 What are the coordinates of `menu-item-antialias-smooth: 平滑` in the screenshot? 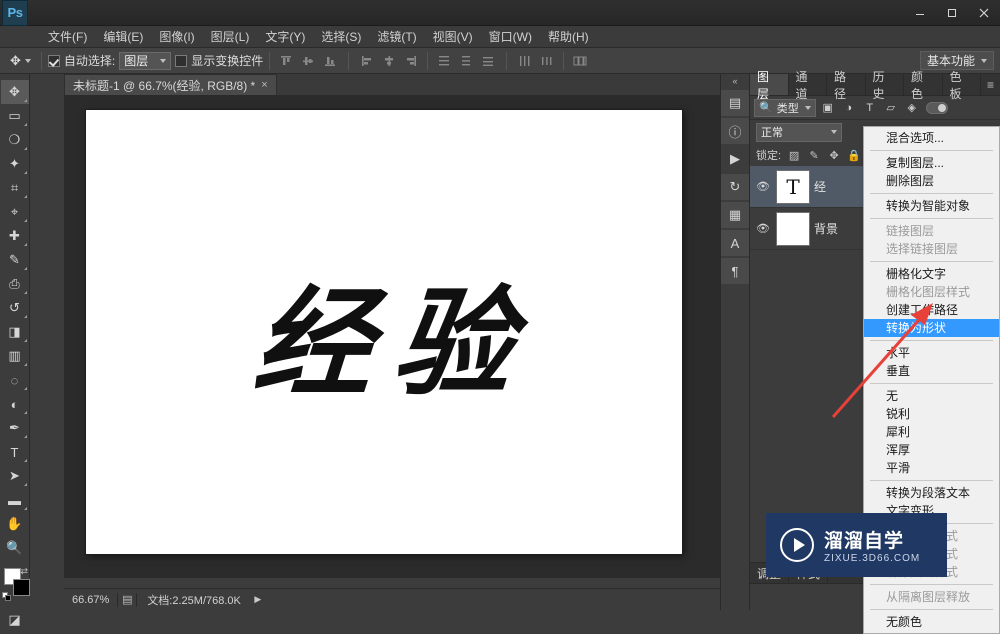 It's located at (931, 468).